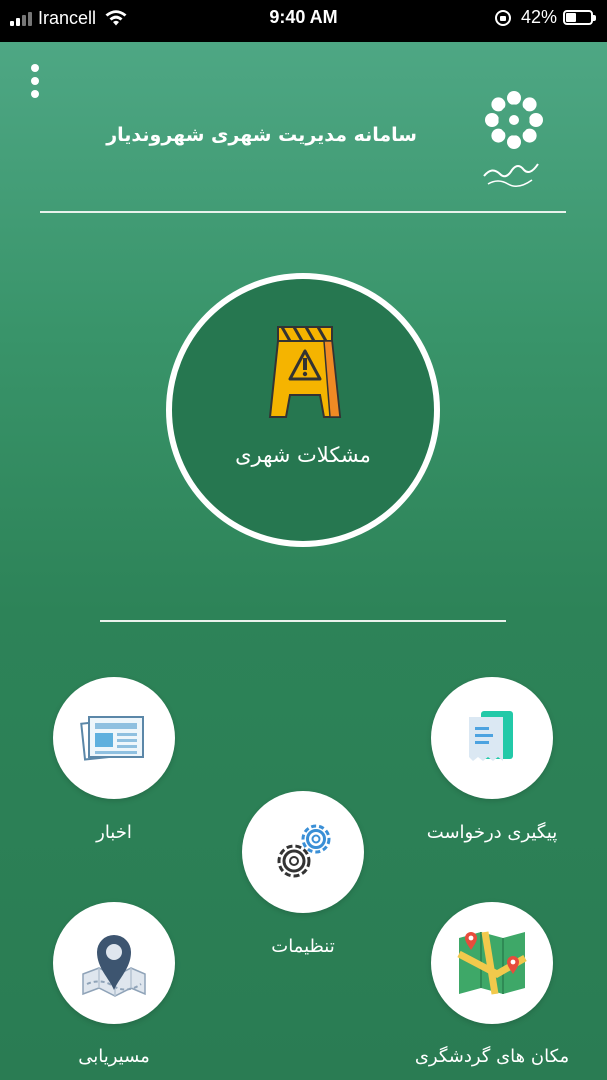 The height and width of the screenshot is (1080, 607). Describe the element at coordinates (579, 17) in the screenshot. I see `battery-icon` at that location.